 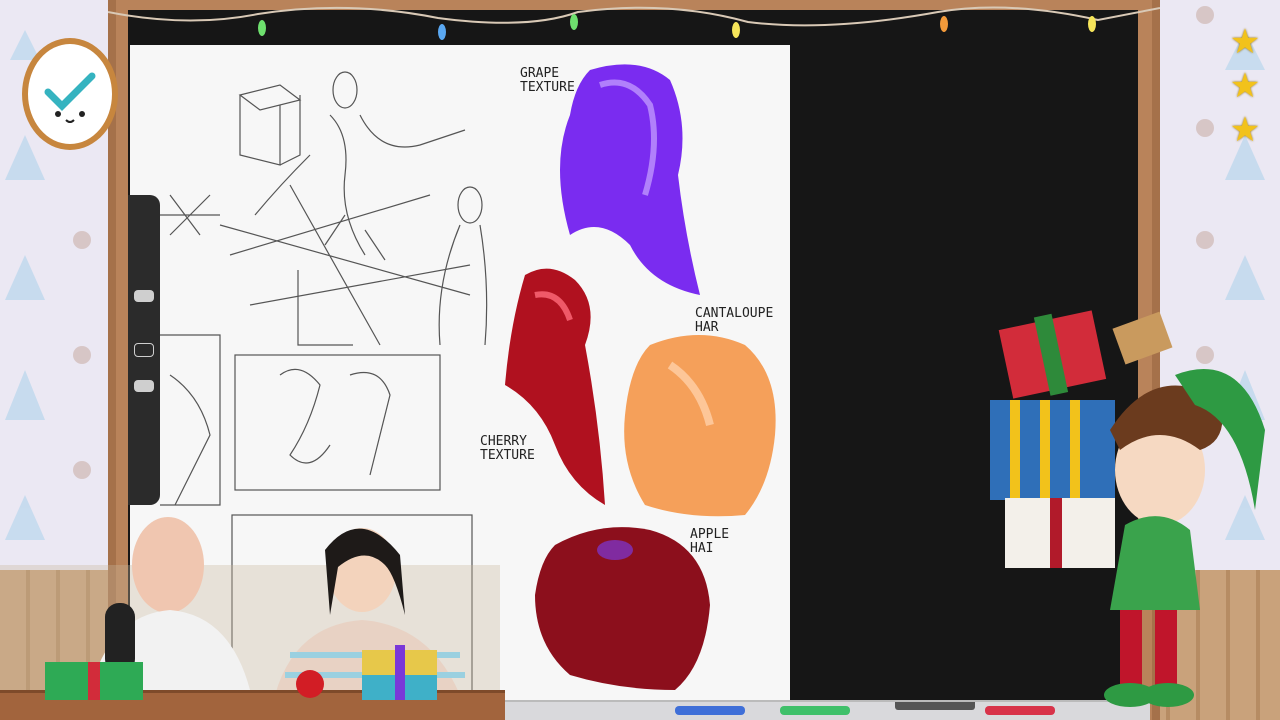 What do you see at coordinates (555, 386) in the screenshot?
I see `cherry-hair` at bounding box center [555, 386].